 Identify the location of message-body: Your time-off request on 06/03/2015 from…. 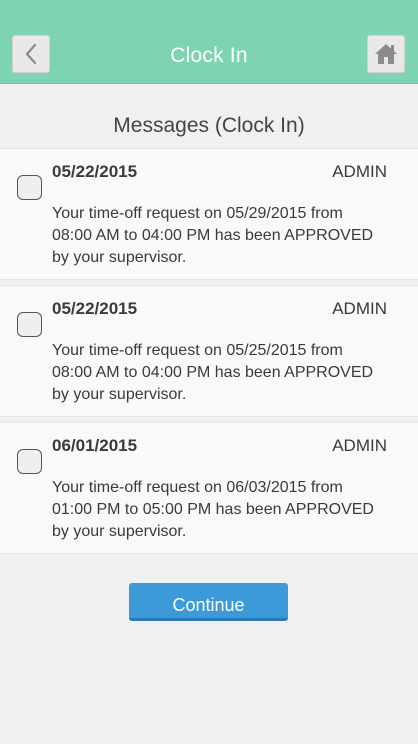
(213, 509).